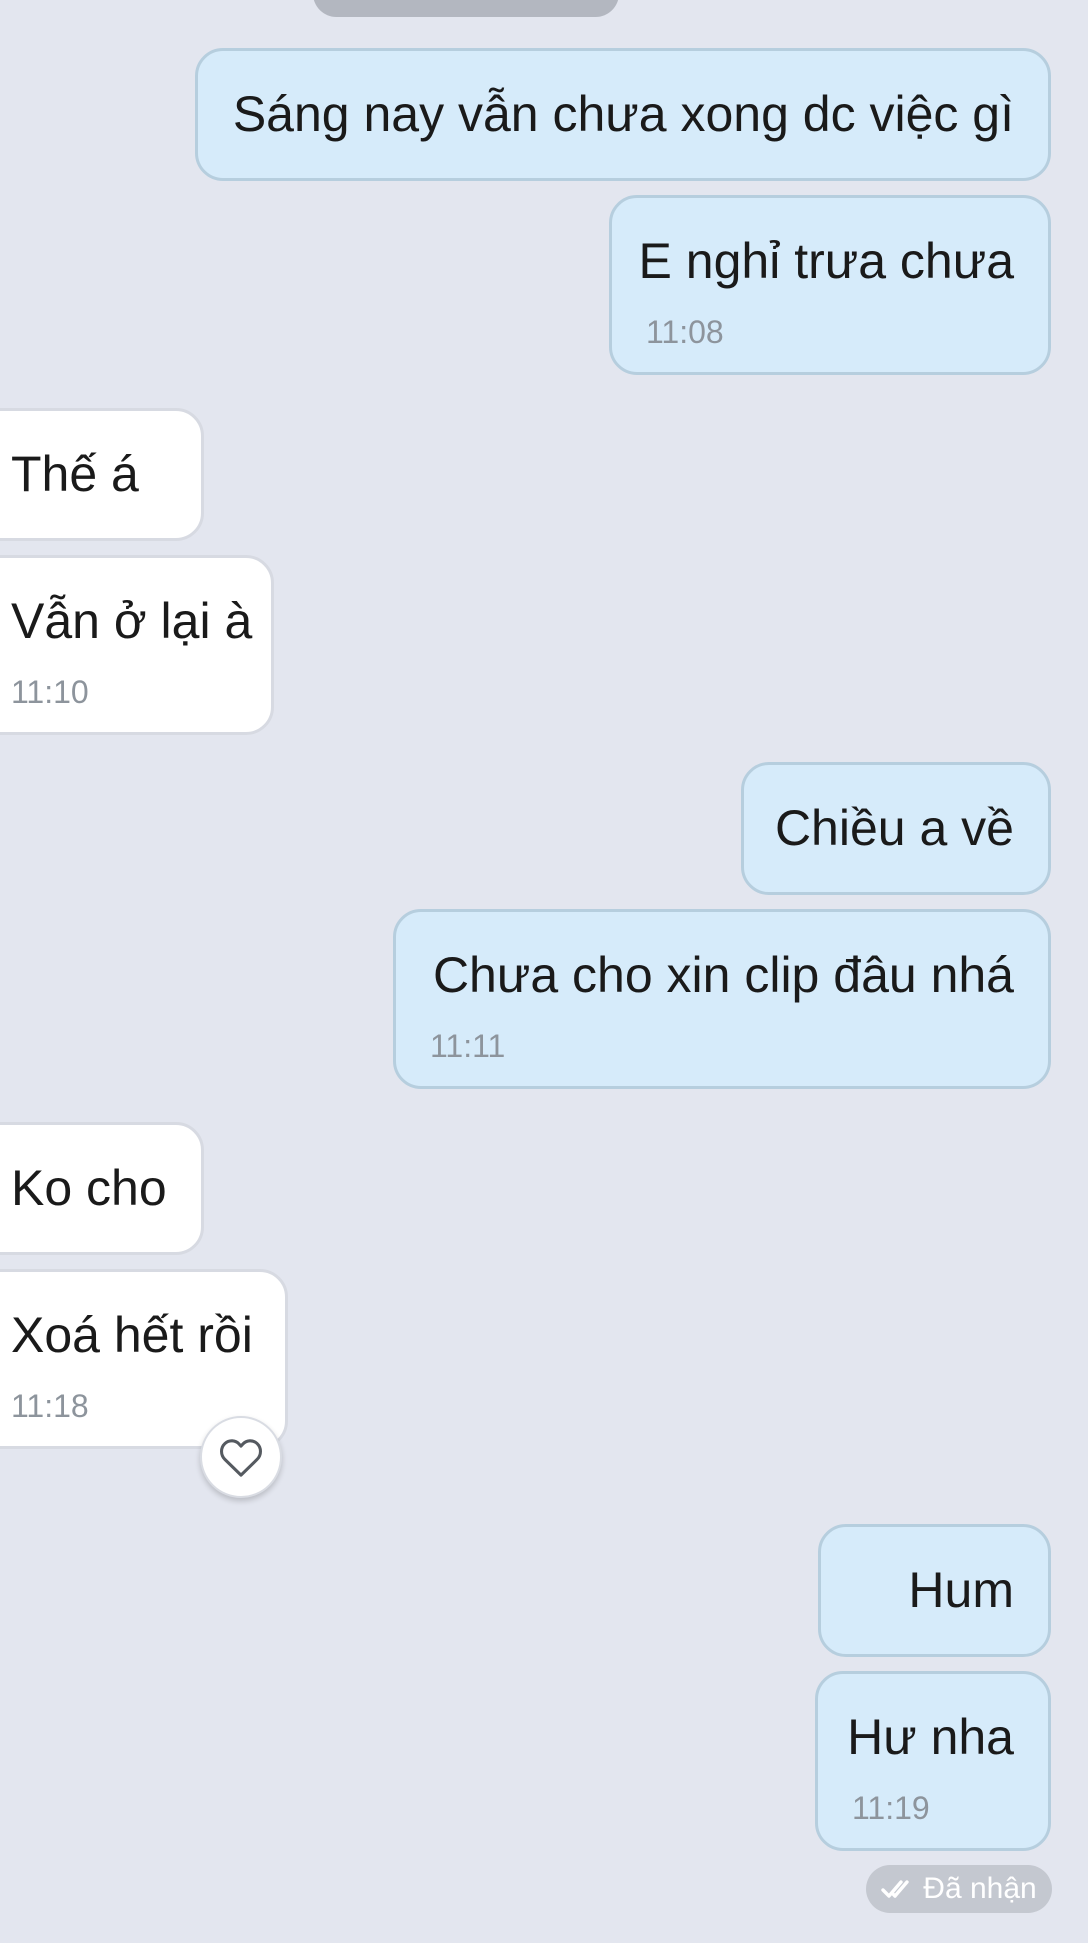 The image size is (1088, 1943). I want to click on message-time: 11:19, so click(891, 1808).